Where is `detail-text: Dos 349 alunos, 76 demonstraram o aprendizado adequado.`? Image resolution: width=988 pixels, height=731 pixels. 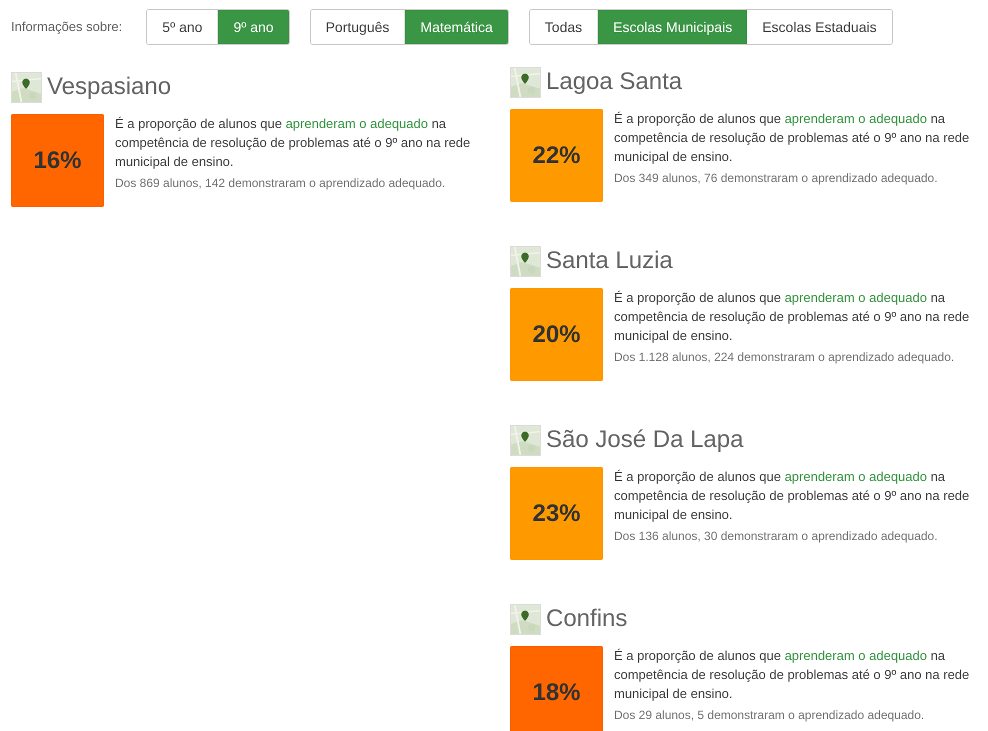 detail-text: Dos 349 alunos, 76 demonstraram o aprendizado adequado. is located at coordinates (776, 178).